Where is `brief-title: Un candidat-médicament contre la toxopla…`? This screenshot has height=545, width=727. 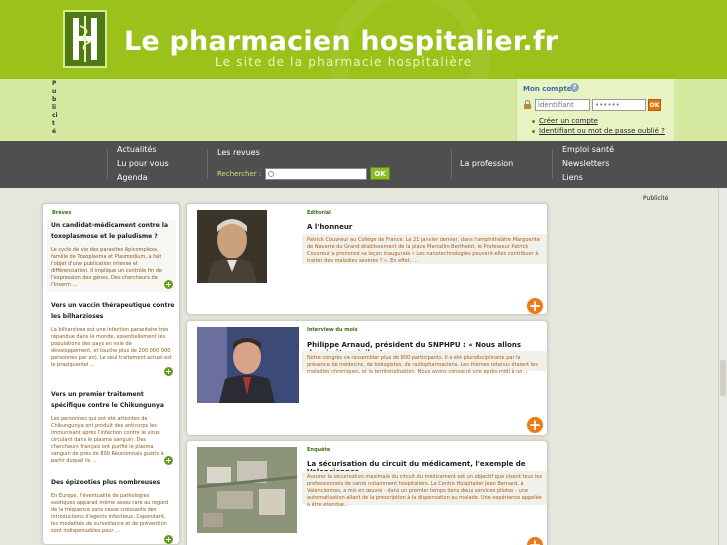
brief-title: Un candidat-médicament contre la toxopla… is located at coordinates (111, 231).